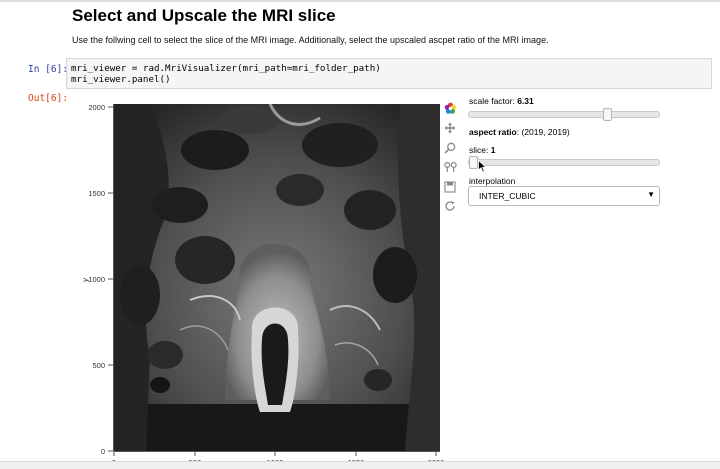  Describe the element at coordinates (450, 167) in the screenshot. I see `link-icon` at that location.